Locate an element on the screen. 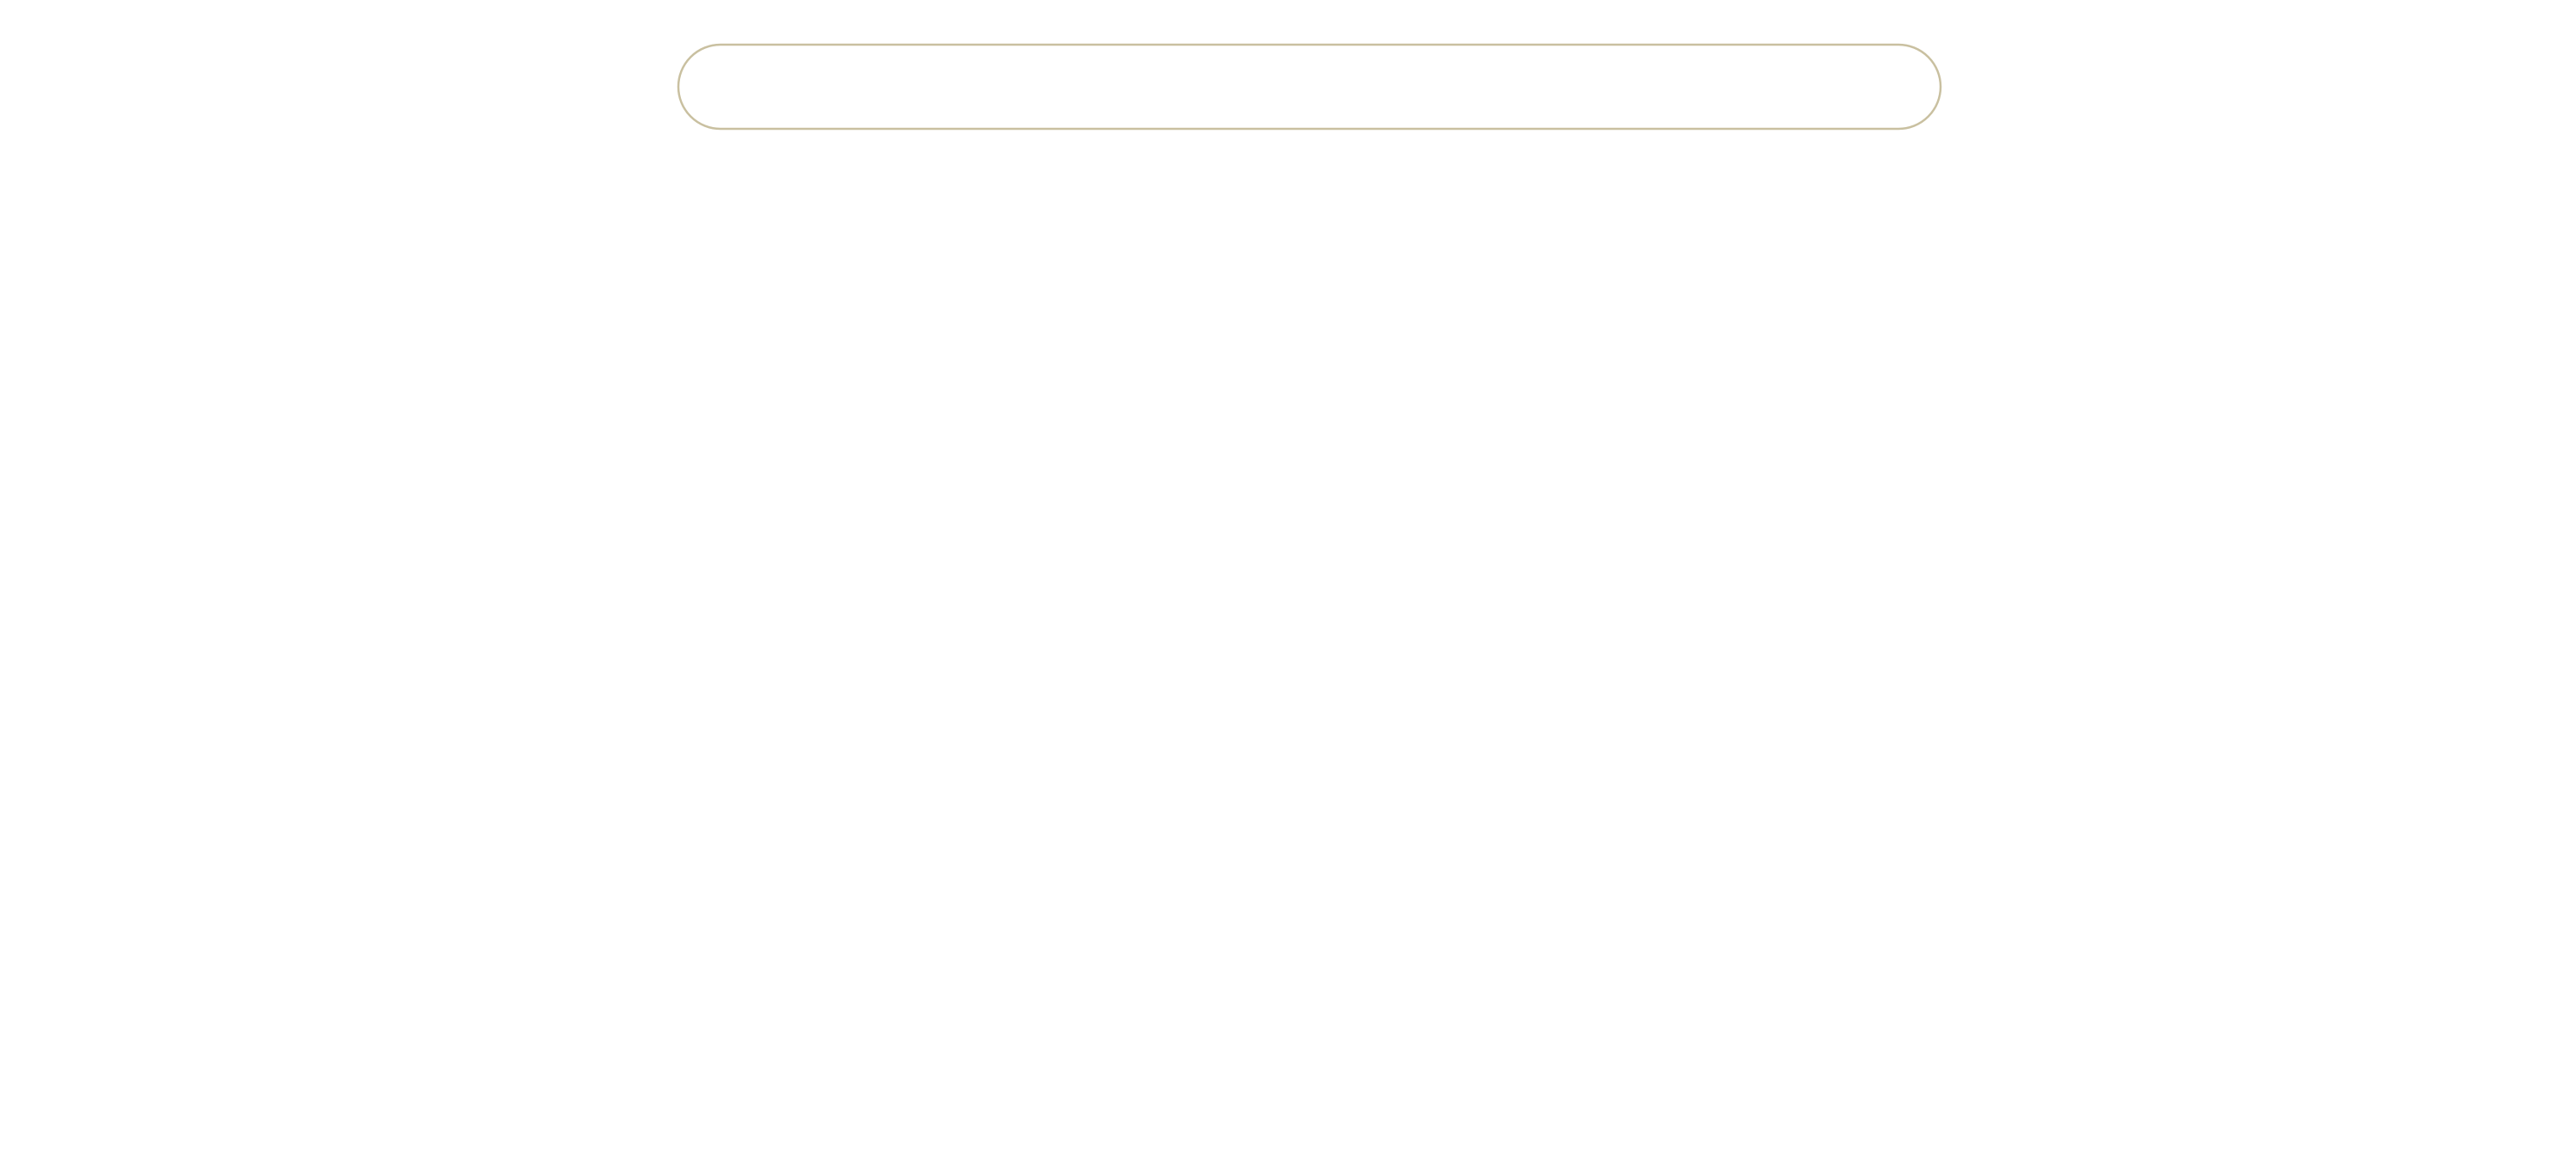 The width and height of the screenshot is (2576, 1150). title-banner is located at coordinates (1309, 87).